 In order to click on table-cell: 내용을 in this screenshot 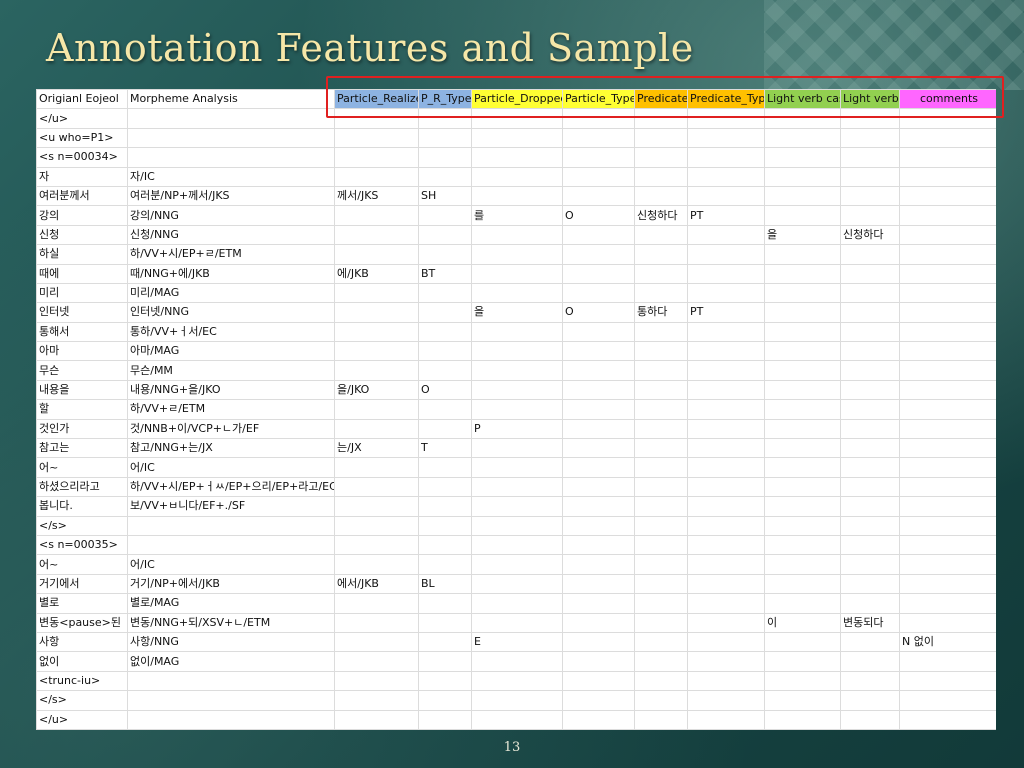, I will do `click(82, 390)`.